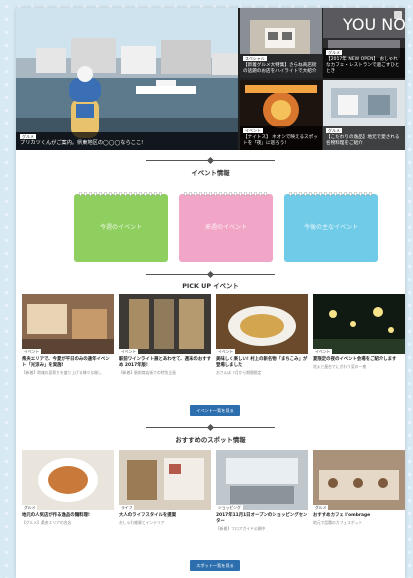  What do you see at coordinates (142, 522) in the screenshot?
I see `card-subtitle: おしゃれ雑貨とインテリア` at bounding box center [142, 522].